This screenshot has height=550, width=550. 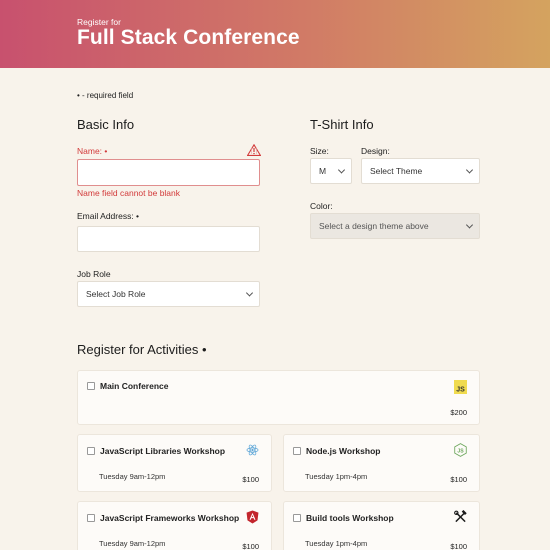 What do you see at coordinates (381, 463) in the screenshot?
I see `activity-card-nodejs: Node.js Workshop JS Tuesday 1pm-4pm $100` at bounding box center [381, 463].